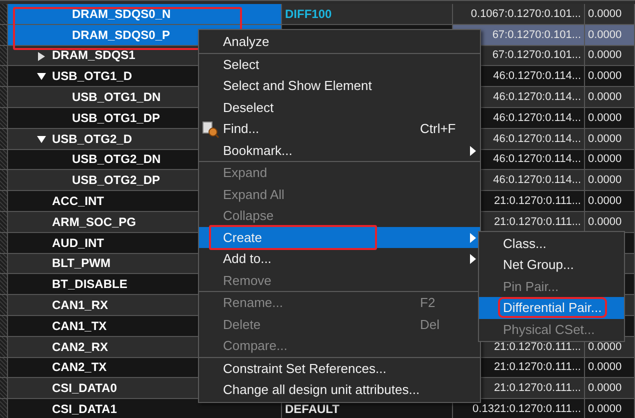 The height and width of the screenshot is (418, 635). What do you see at coordinates (79, 325) in the screenshot?
I see `net-name: CAN1_TX` at bounding box center [79, 325].